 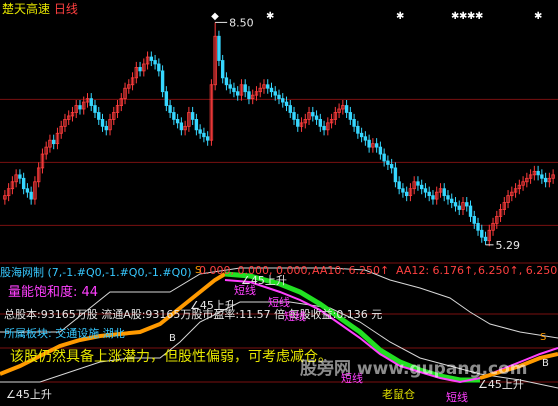 What do you see at coordinates (352, 378) in the screenshot?
I see `short-line-label-d: 短线` at bounding box center [352, 378].